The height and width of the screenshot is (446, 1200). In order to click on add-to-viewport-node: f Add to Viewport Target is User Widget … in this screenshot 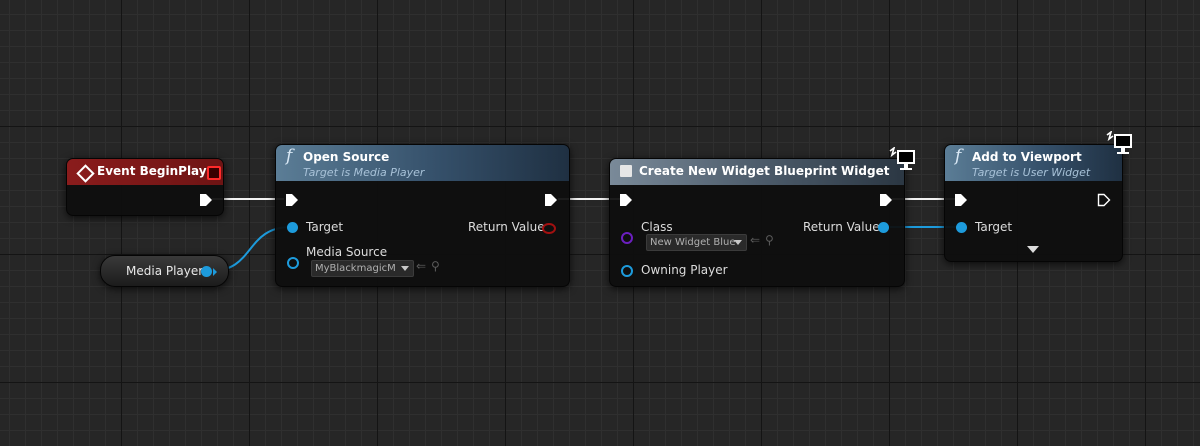, I will do `click(1038, 196)`.